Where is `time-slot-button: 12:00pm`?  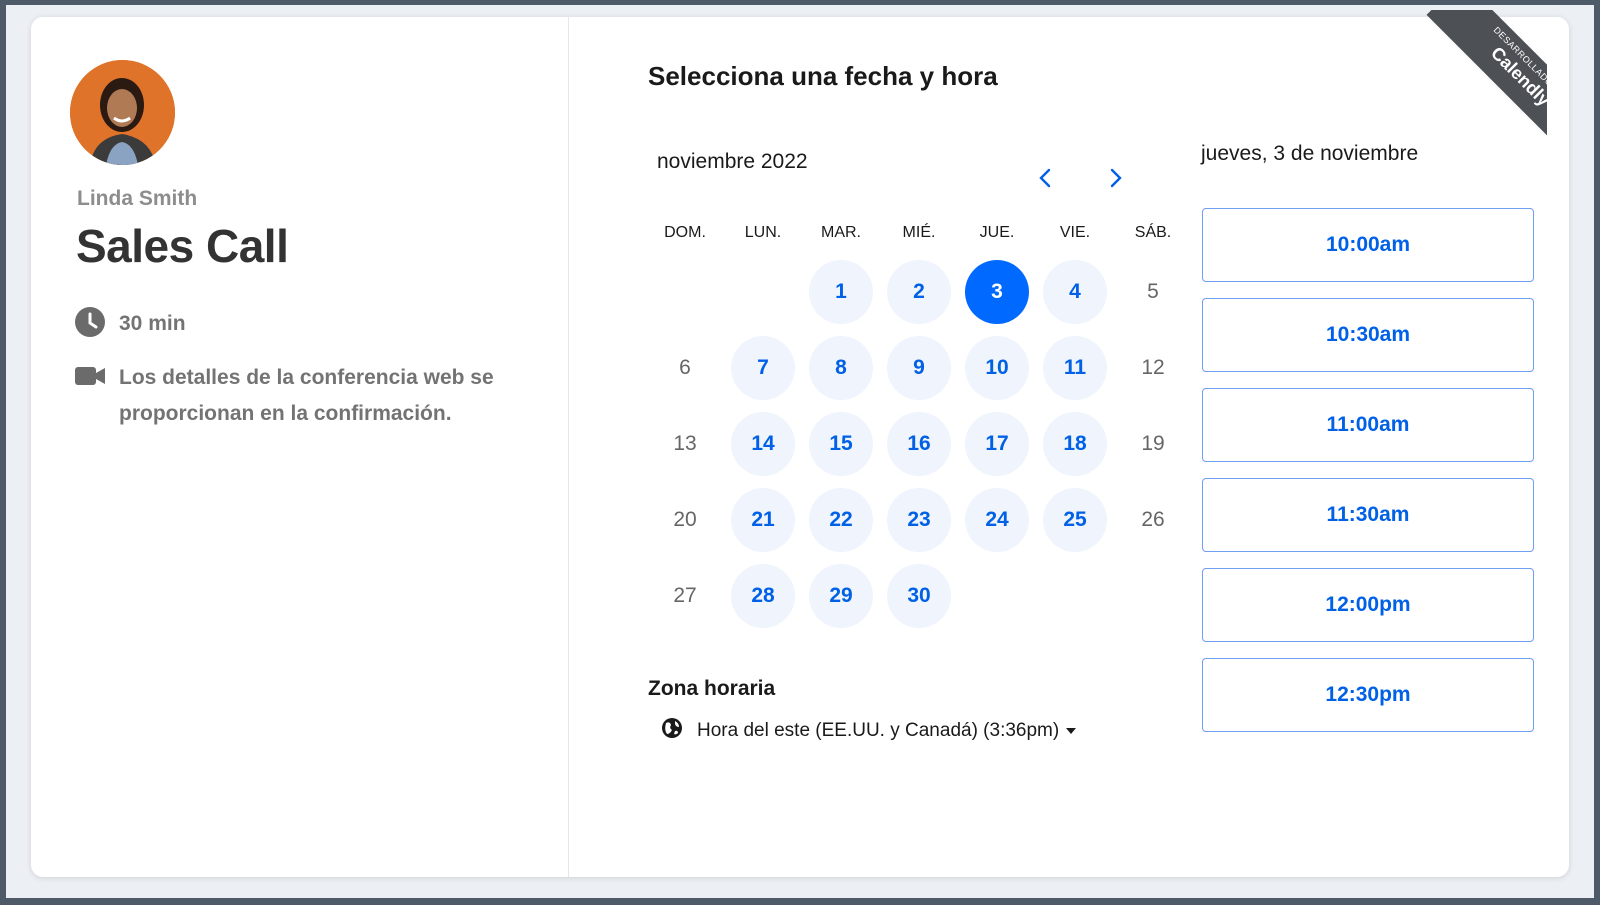 time-slot-button: 12:00pm is located at coordinates (1368, 605).